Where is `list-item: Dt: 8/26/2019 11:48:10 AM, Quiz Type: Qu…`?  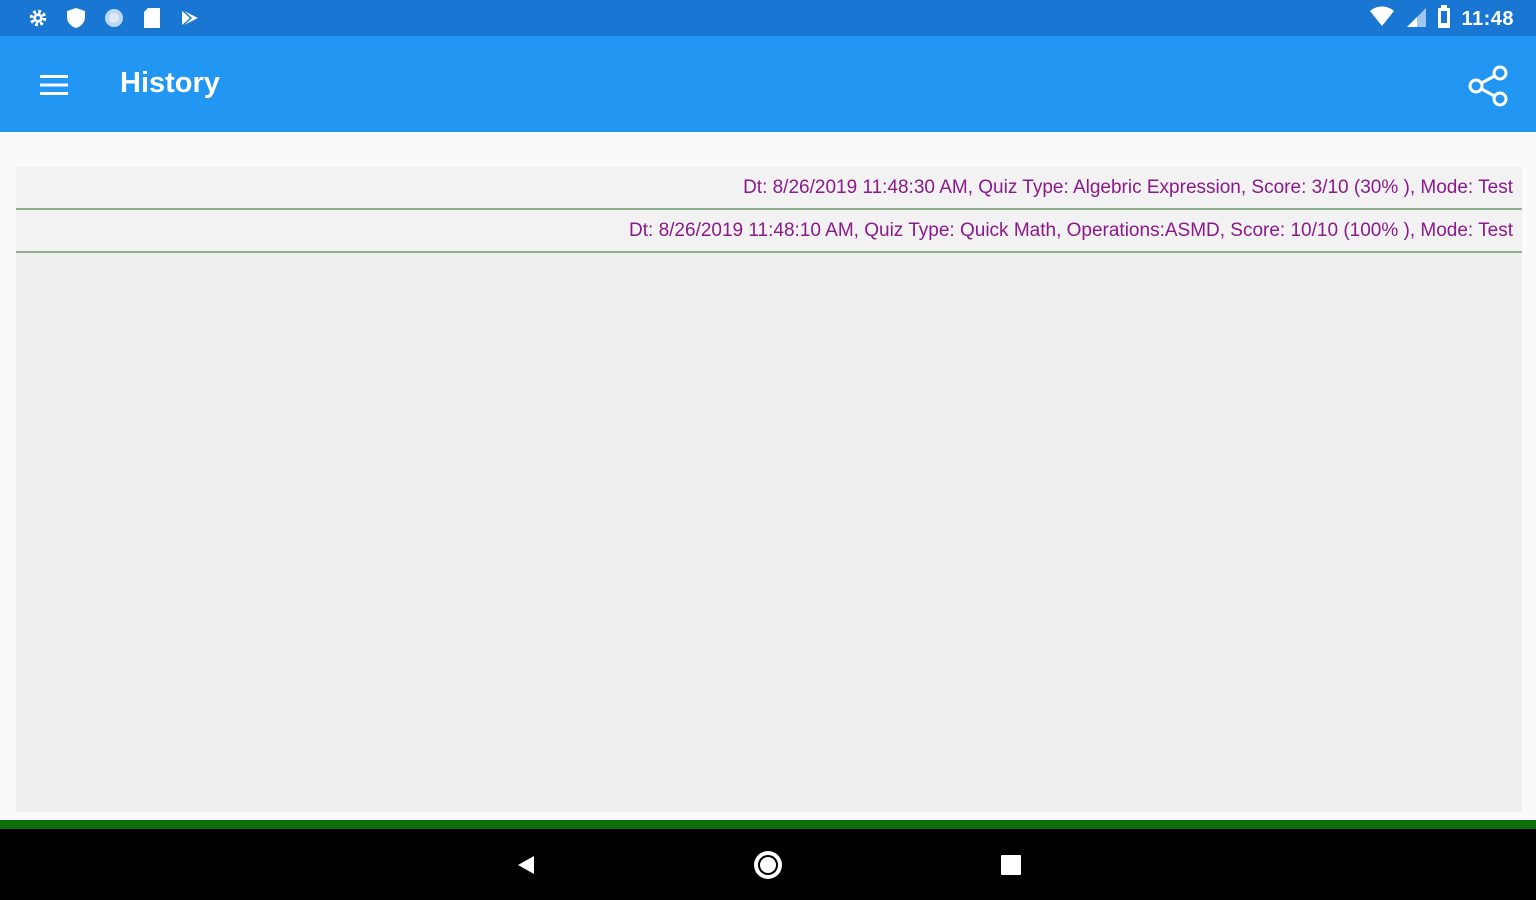
list-item: Dt: 8/26/2019 11:48:10 AM, Quiz Type: Qu… is located at coordinates (769, 231).